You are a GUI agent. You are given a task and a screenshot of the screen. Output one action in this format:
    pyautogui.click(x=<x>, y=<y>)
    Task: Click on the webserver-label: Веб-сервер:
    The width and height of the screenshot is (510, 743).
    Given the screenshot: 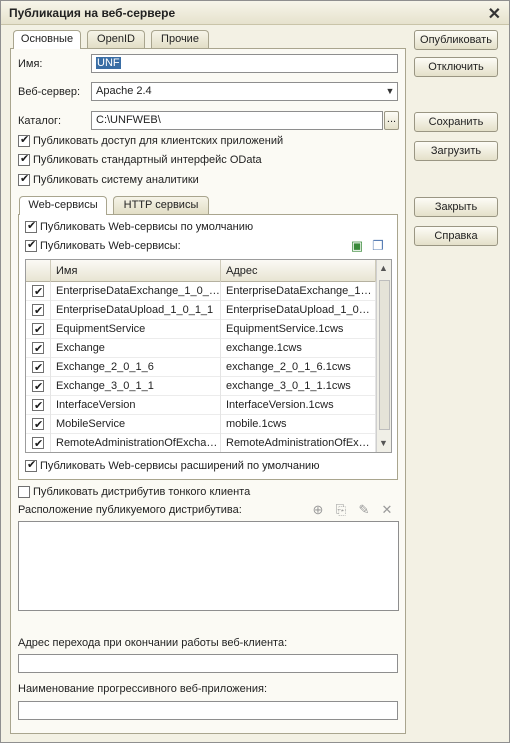 What is the action you would take?
    pyautogui.click(x=49, y=92)
    